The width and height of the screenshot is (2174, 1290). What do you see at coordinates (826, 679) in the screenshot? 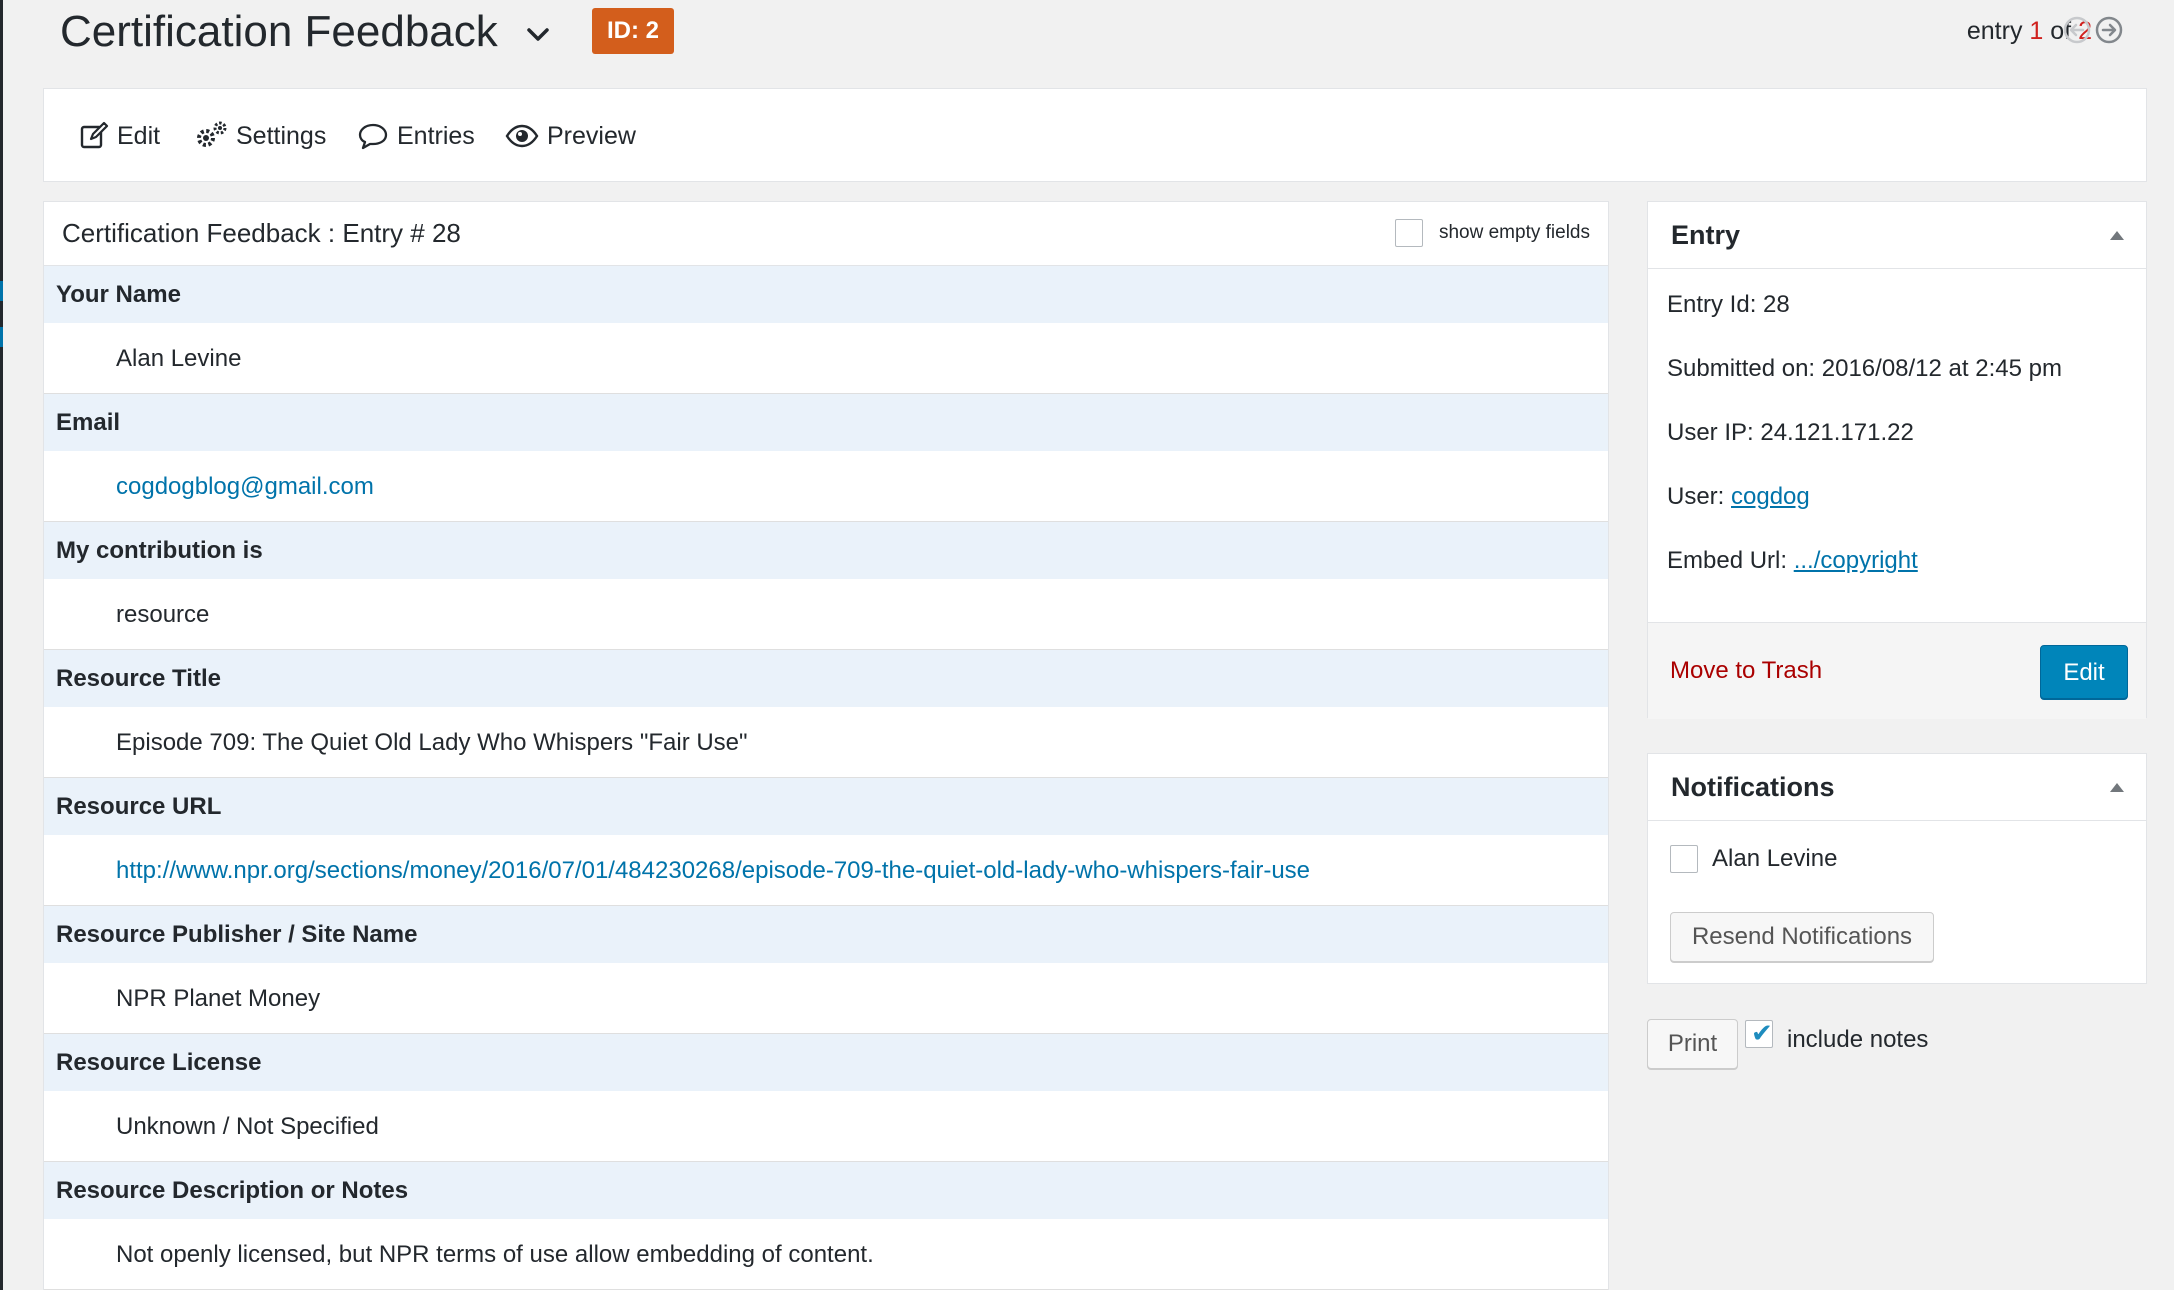
I see `field-label: Resource Title` at bounding box center [826, 679].